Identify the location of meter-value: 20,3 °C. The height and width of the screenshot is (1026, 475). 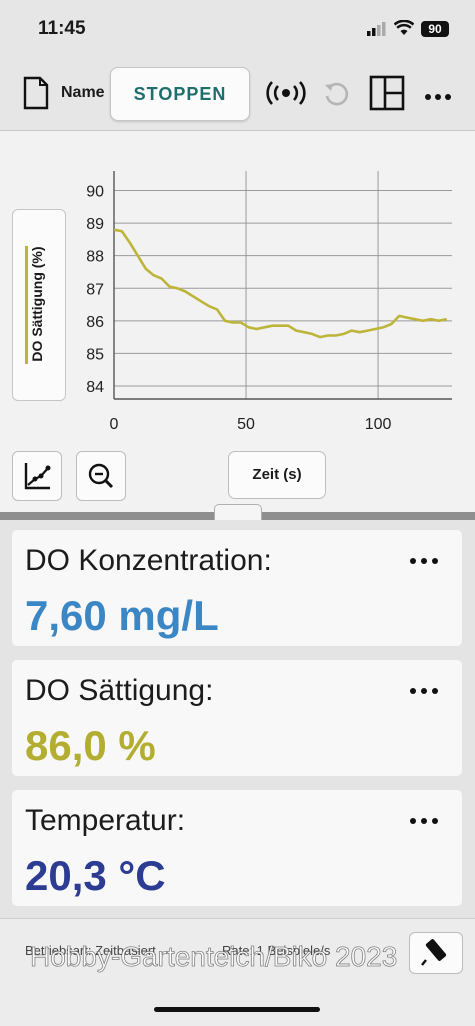
(95, 875).